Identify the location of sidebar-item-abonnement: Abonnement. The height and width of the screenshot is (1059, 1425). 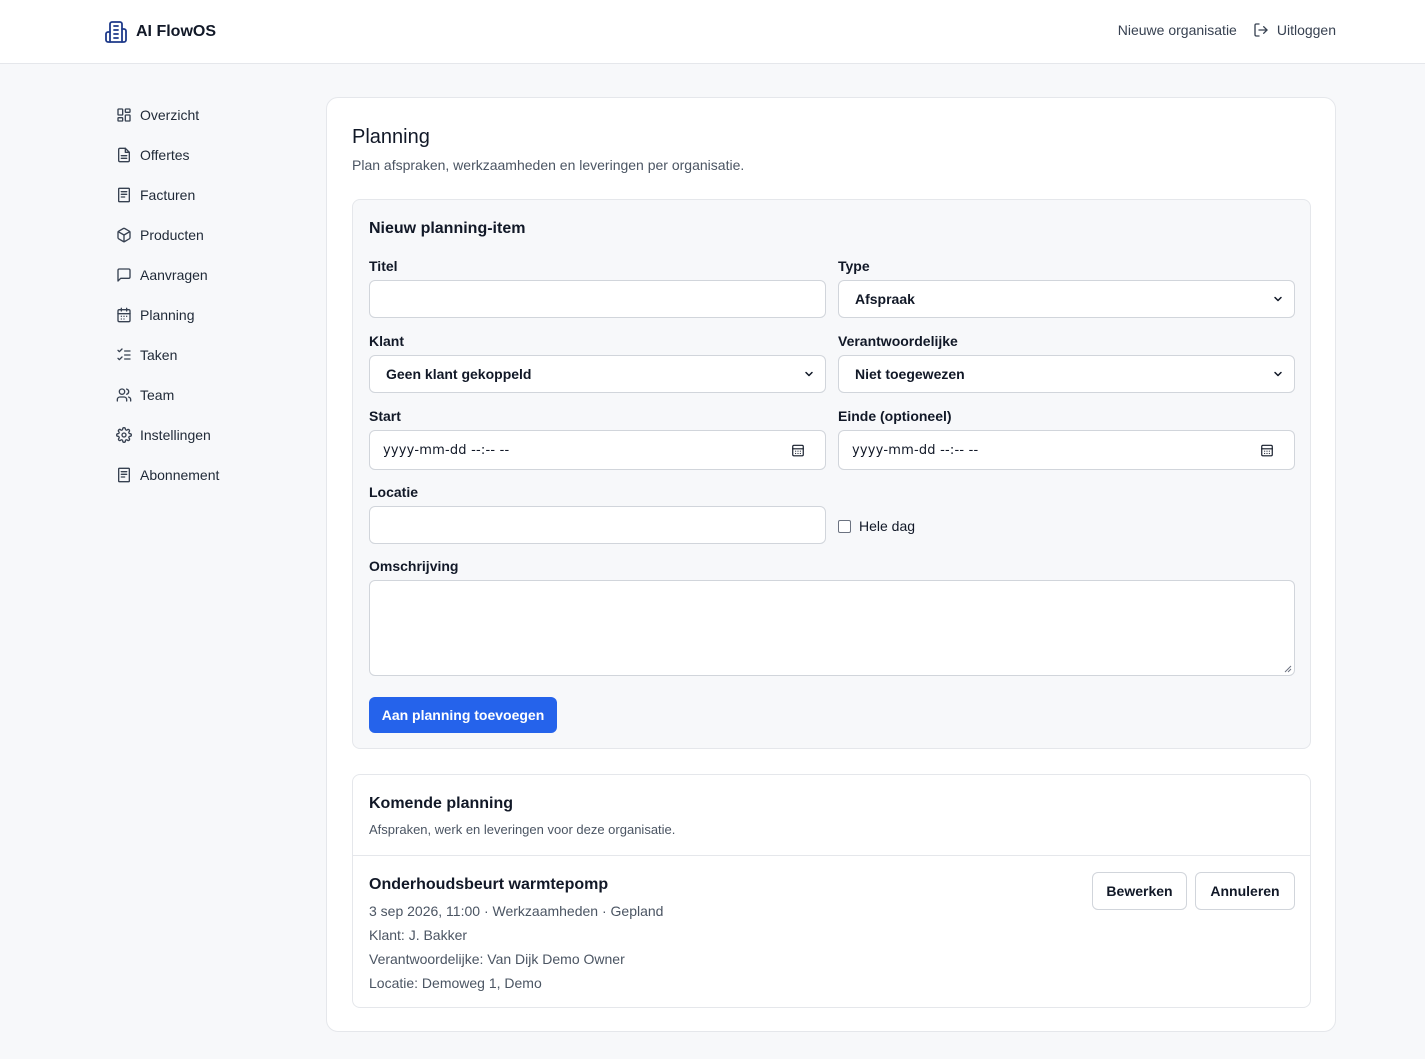
(204, 475).